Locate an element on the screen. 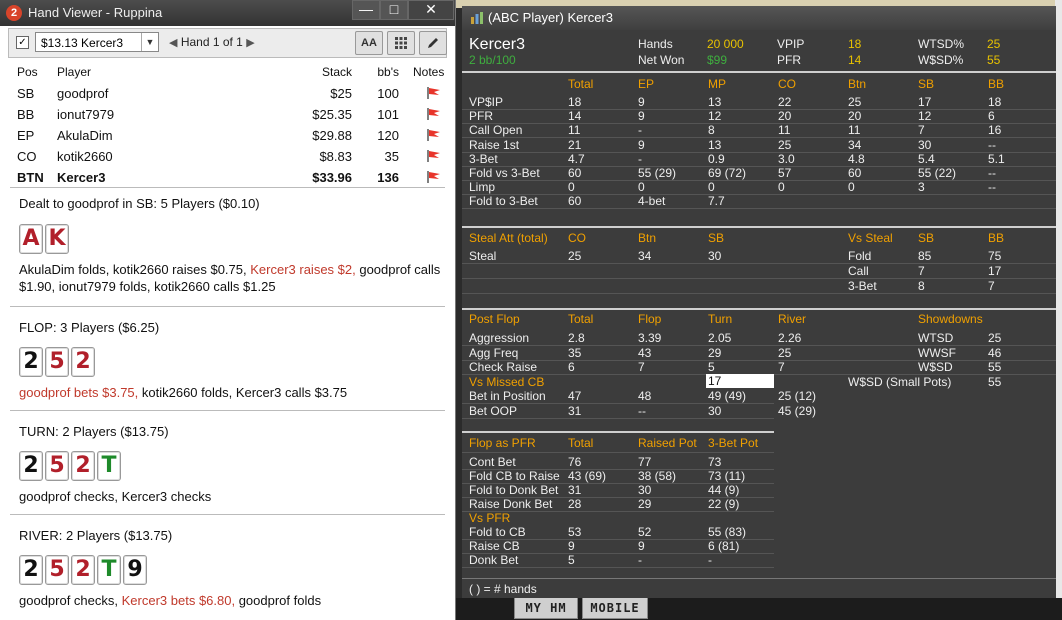 Image resolution: width=1062 pixels, height=620 pixels. hand-select-dropdown: $13.13 Kercer3 ▼ is located at coordinates (97, 42).